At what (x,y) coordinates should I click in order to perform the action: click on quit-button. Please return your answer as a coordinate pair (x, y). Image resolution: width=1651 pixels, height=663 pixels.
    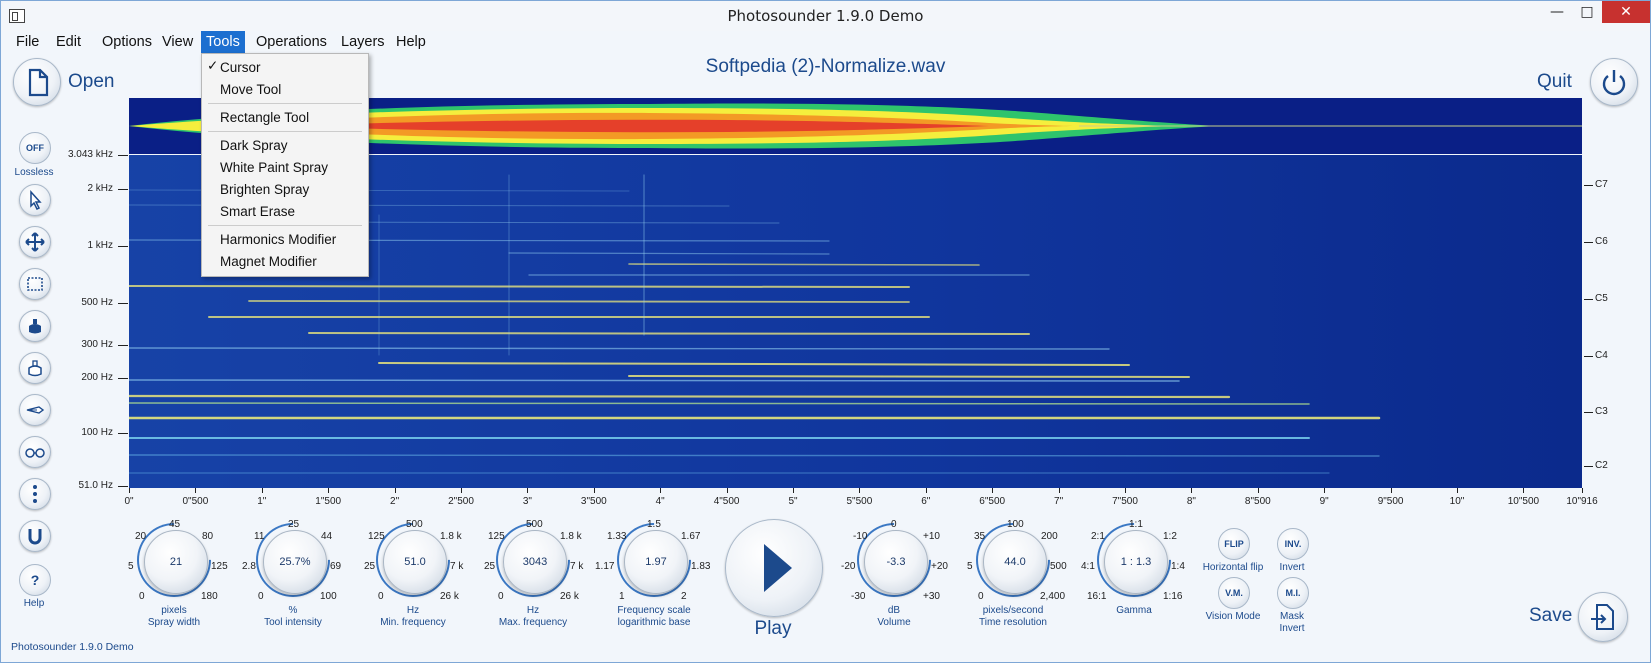
    Looking at the image, I should click on (1614, 82).